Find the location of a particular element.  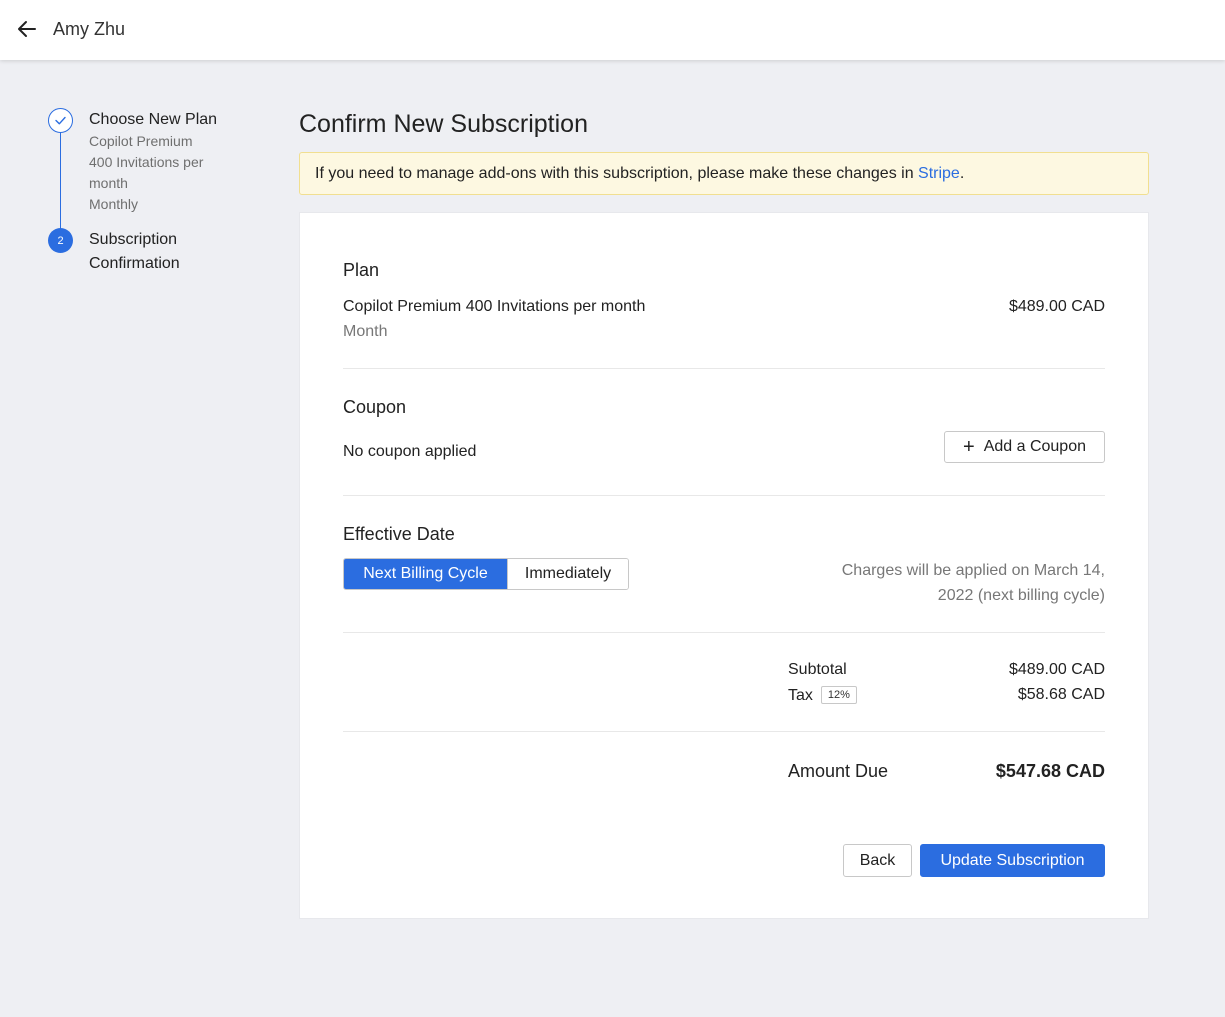

notice-end: . is located at coordinates (962, 173).